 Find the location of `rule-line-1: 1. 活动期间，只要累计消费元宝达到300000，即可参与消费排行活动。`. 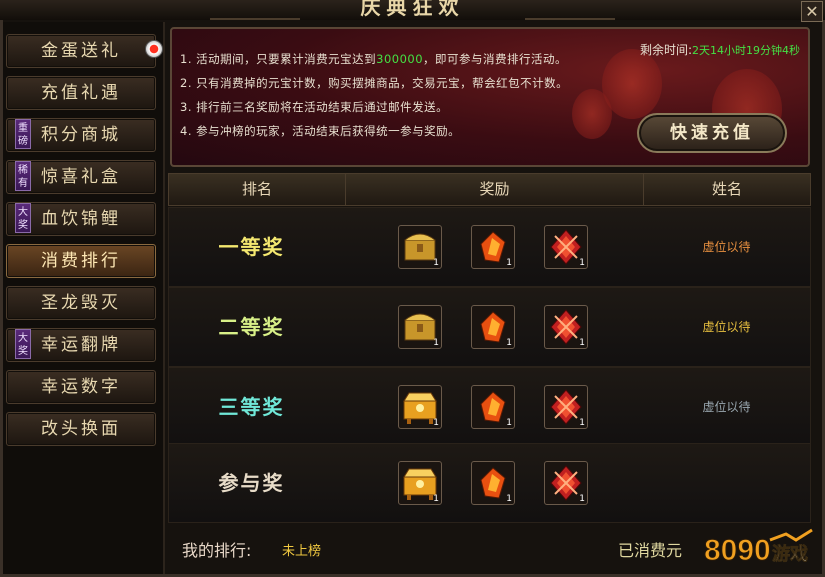

rule-line-1: 1. 活动期间，只要累计消费元宝达到300000，即可参与消费排行活动。 is located at coordinates (374, 59).